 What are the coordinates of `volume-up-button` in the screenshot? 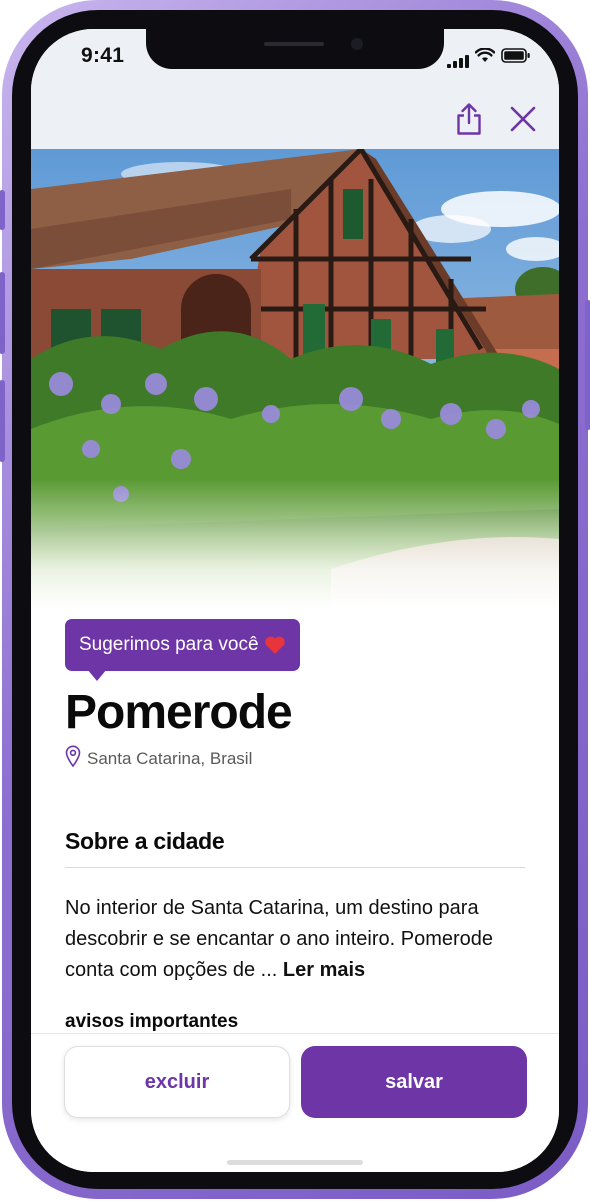 It's located at (2, 313).